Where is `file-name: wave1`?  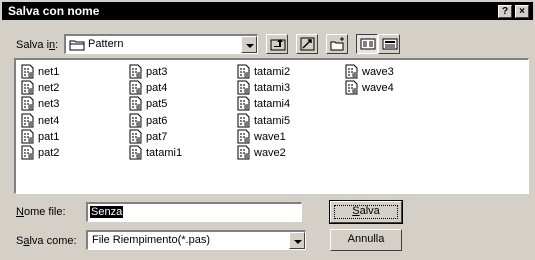 file-name: wave1 is located at coordinates (270, 136).